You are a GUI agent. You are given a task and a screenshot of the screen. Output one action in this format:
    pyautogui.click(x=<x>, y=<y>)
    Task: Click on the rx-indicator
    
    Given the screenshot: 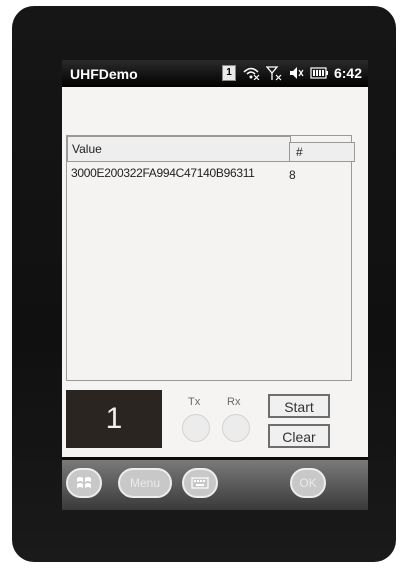 What is the action you would take?
    pyautogui.click(x=236, y=428)
    